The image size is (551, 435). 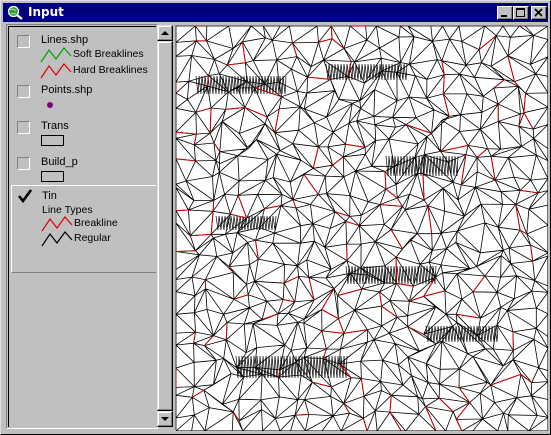 I want to click on layer-entry-trans: Trans, so click(x=83, y=134).